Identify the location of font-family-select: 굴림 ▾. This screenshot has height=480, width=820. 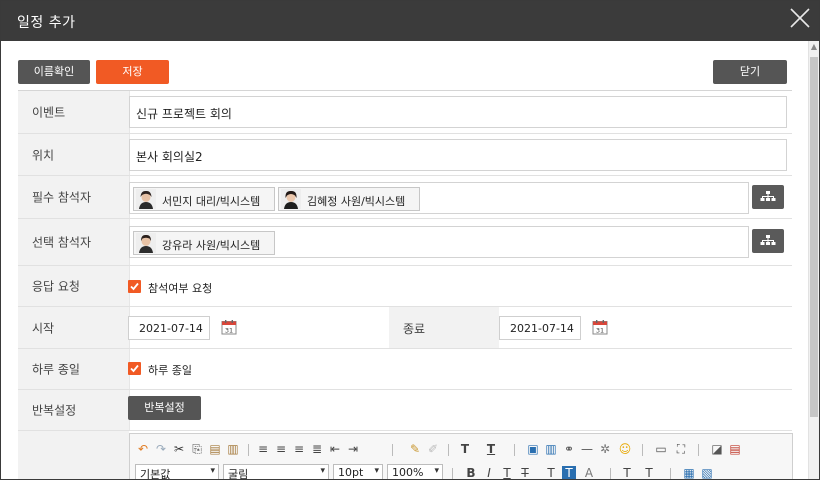
(276, 472).